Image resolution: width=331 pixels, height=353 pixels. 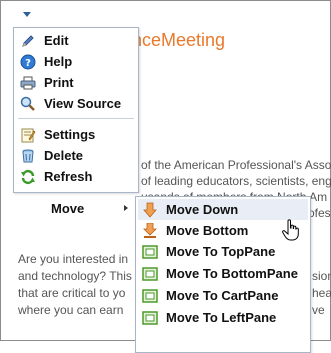 What do you see at coordinates (27, 14) in the screenshot?
I see `menu-trigger-arrow-icon` at bounding box center [27, 14].